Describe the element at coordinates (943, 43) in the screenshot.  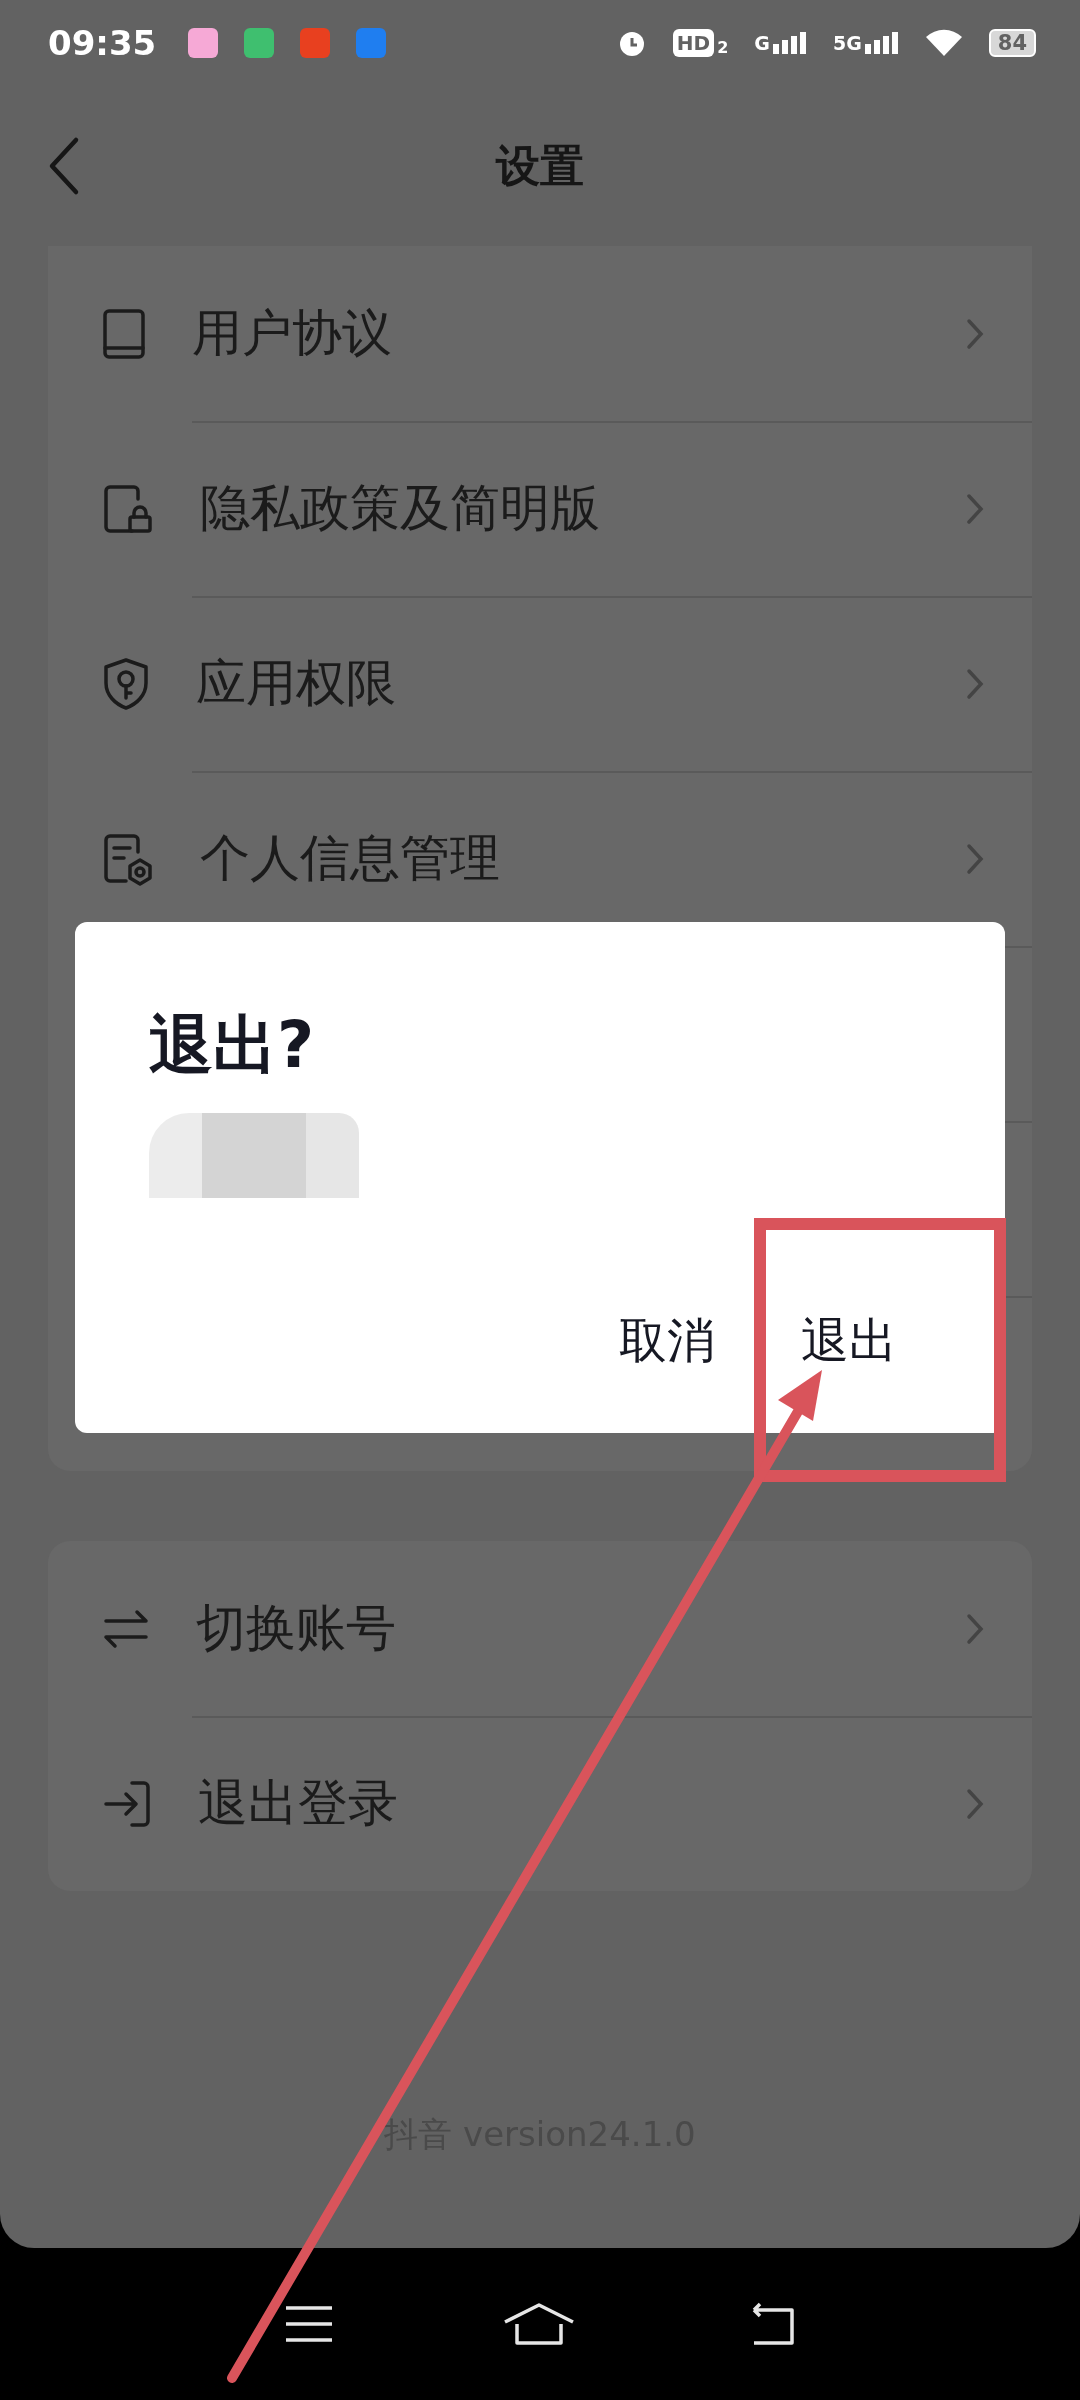
I see `wifi-icon` at that location.